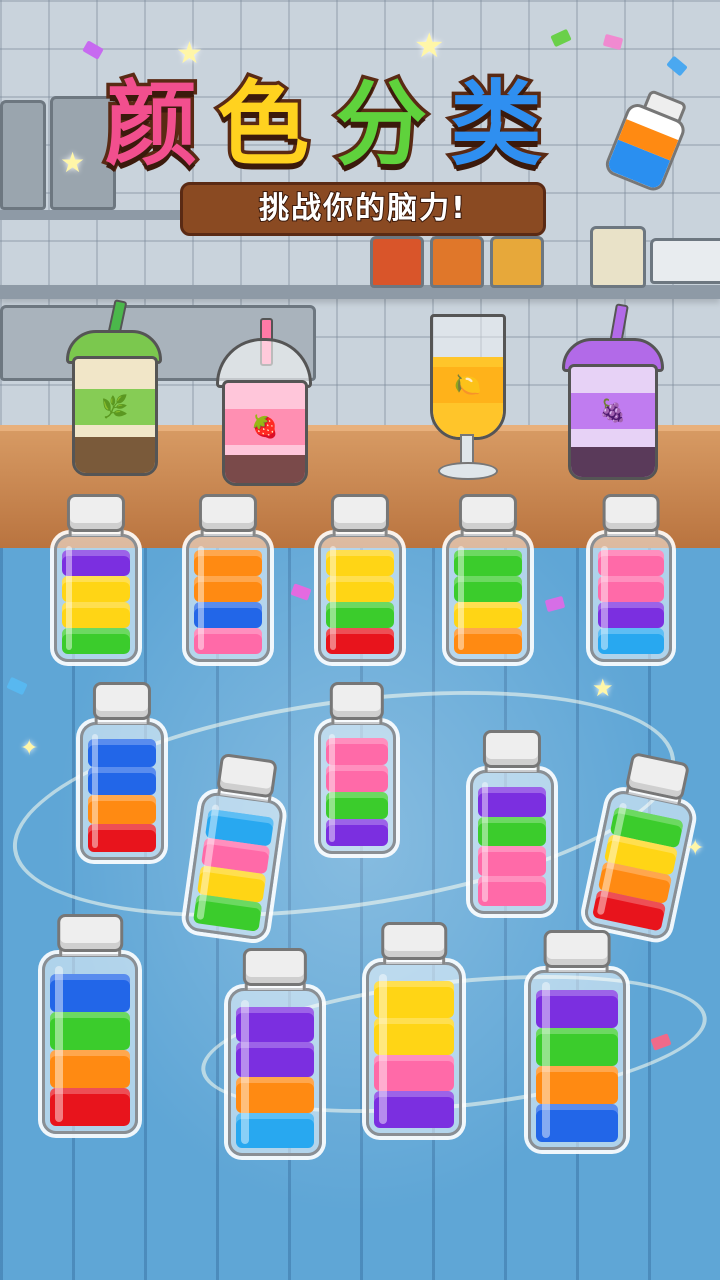 The width and height of the screenshot is (720, 1280). I want to click on cup: 🌿, so click(115, 416).